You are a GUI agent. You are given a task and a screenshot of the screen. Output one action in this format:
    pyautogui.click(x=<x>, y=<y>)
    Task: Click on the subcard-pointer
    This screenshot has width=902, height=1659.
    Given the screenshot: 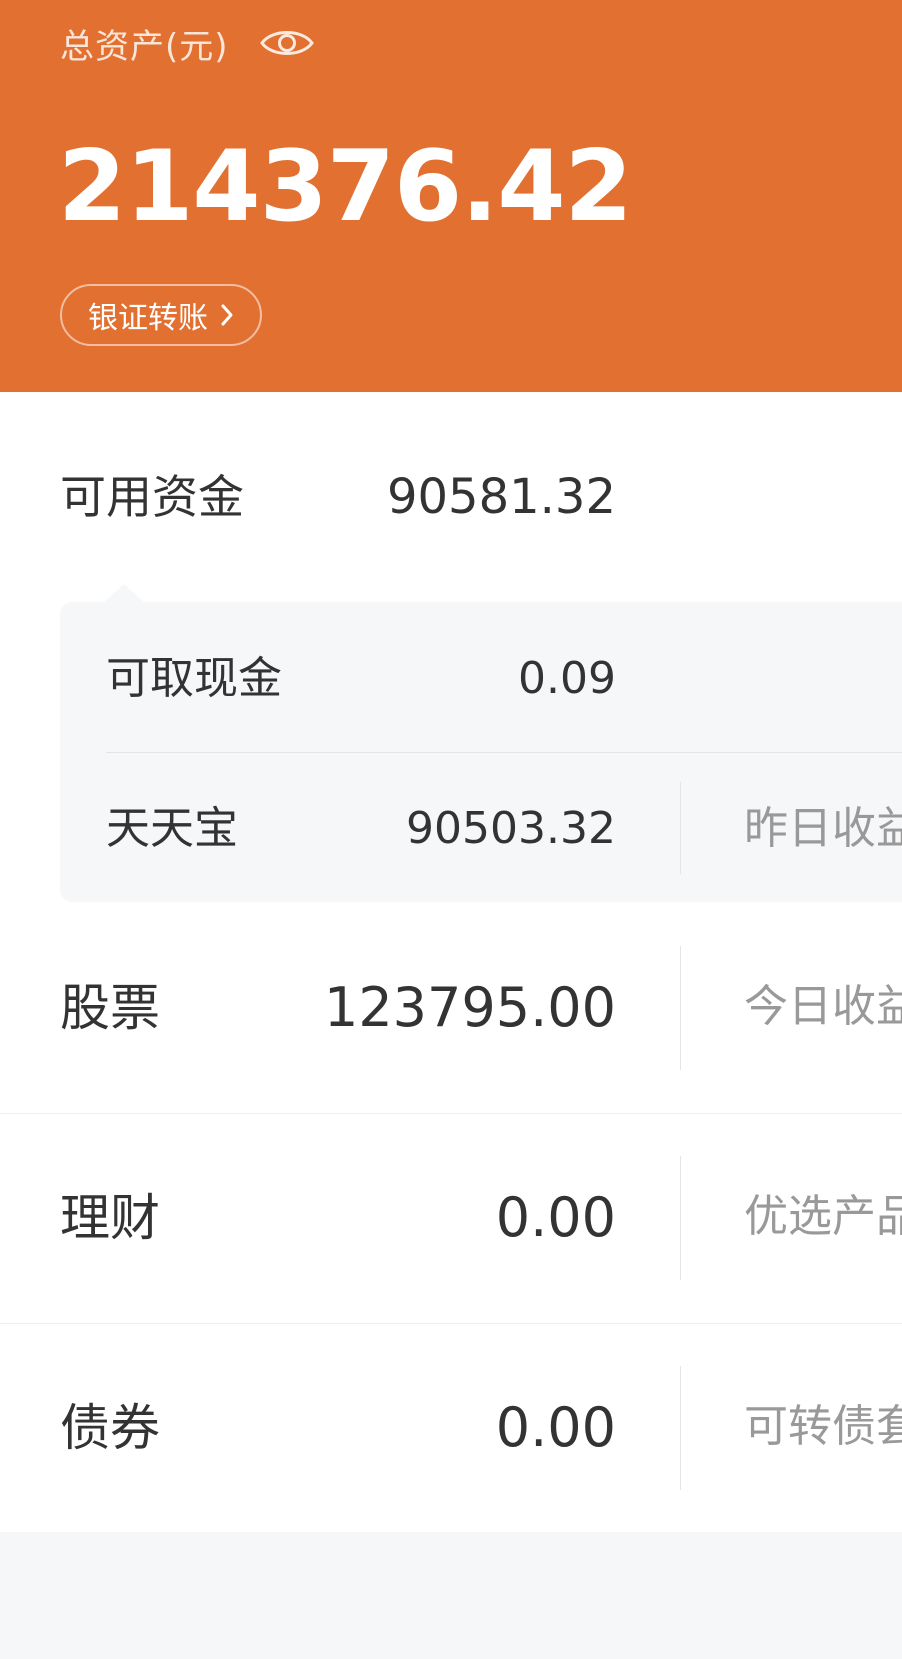 What is the action you would take?
    pyautogui.click(x=124, y=593)
    